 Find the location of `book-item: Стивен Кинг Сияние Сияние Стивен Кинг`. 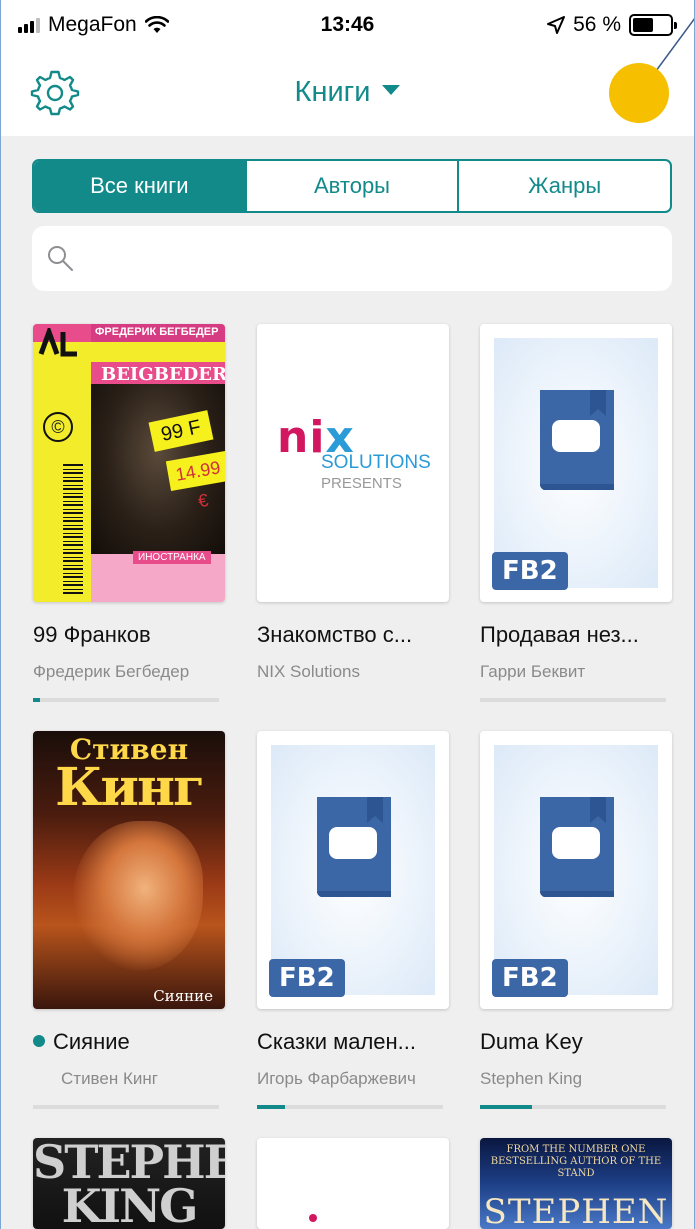

book-item: Стивен Кинг Сияние Сияние Стивен Кинг is located at coordinates (129, 920).